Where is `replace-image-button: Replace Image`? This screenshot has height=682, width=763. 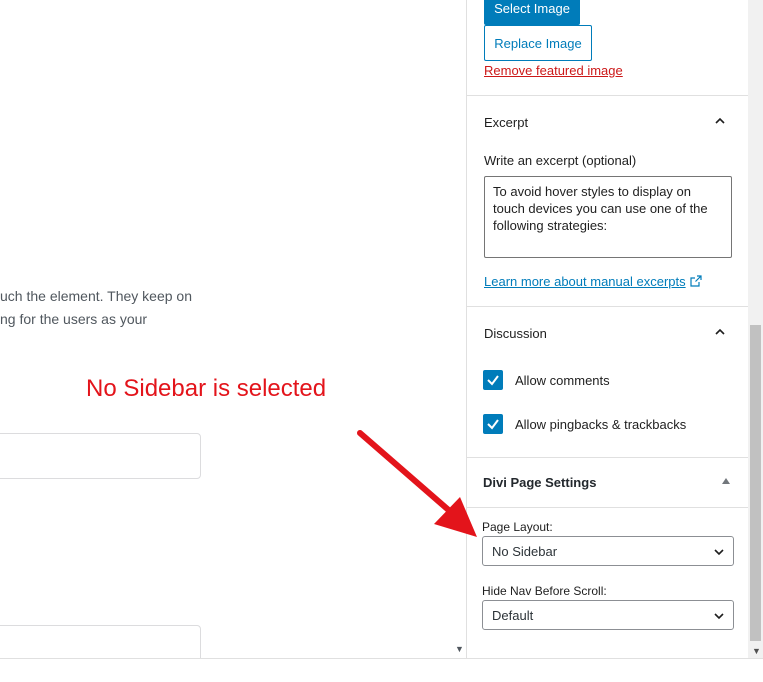 replace-image-button: Replace Image is located at coordinates (538, 43).